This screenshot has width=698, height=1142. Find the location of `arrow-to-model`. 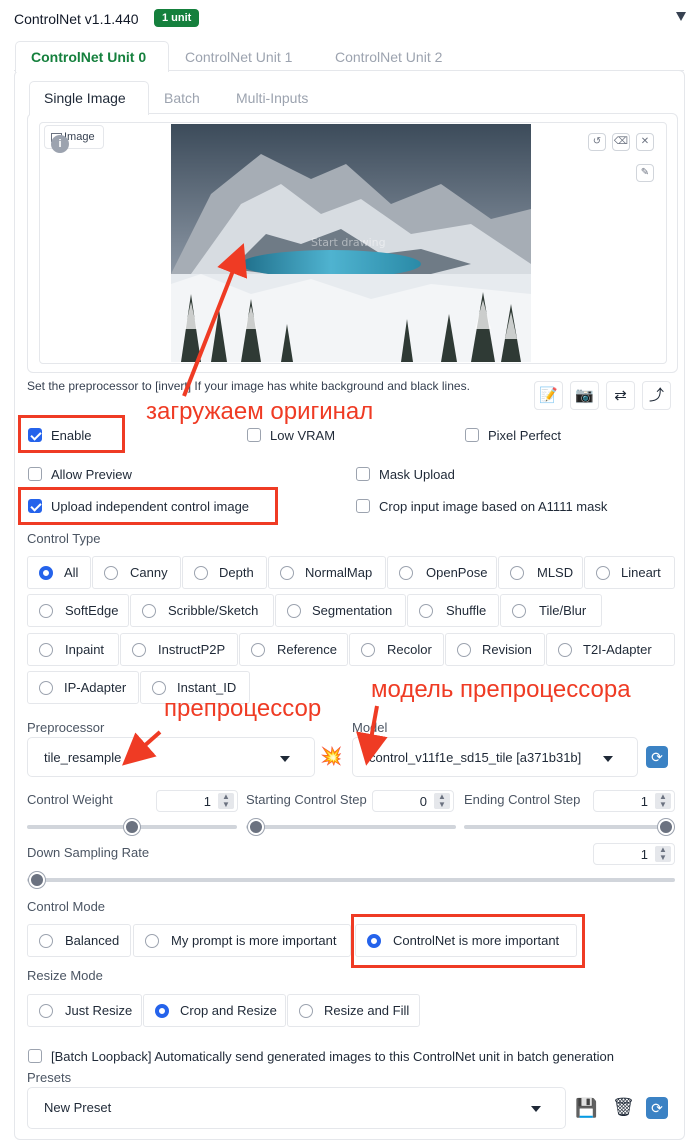

arrow-to-model is located at coordinates (372, 735).